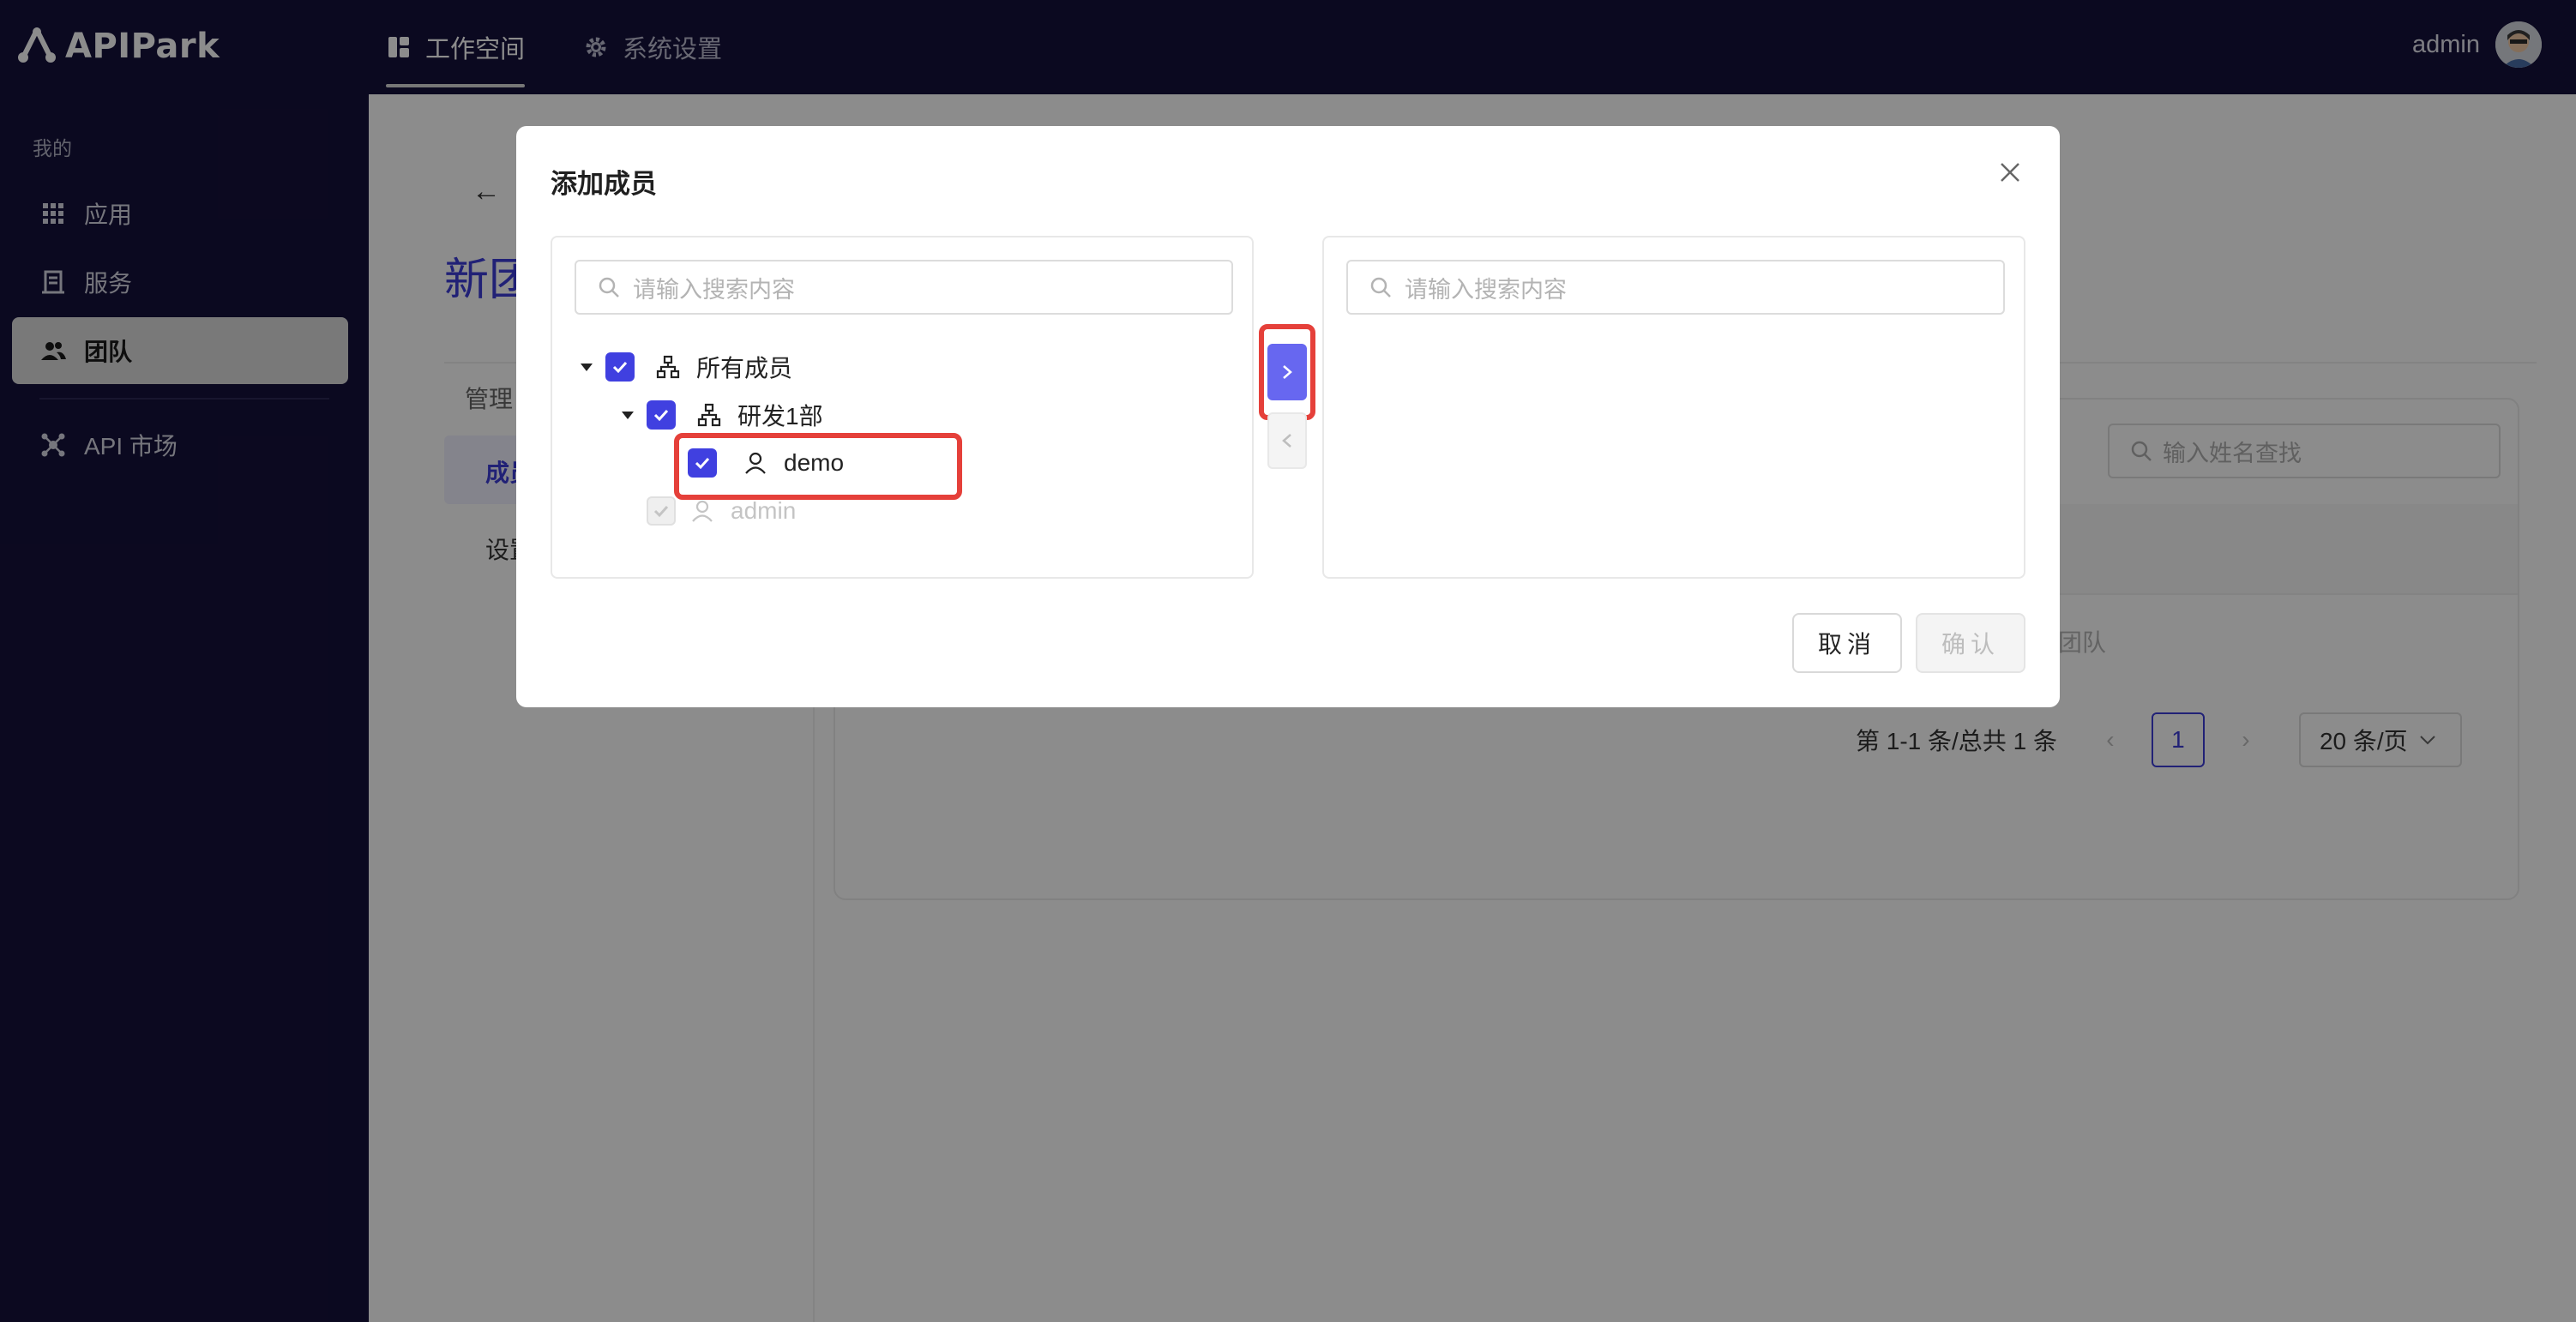 This screenshot has width=2576, height=1322. I want to click on close-icon, so click(2010, 172).